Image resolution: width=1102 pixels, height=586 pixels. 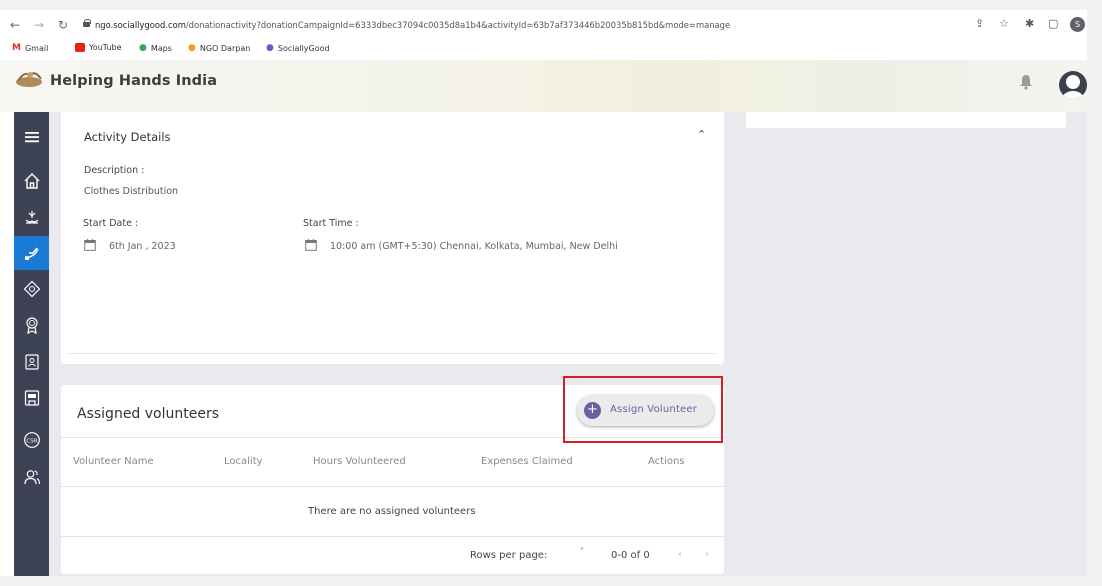 What do you see at coordinates (666, 461) in the screenshot?
I see `column-header-actions: Actions` at bounding box center [666, 461].